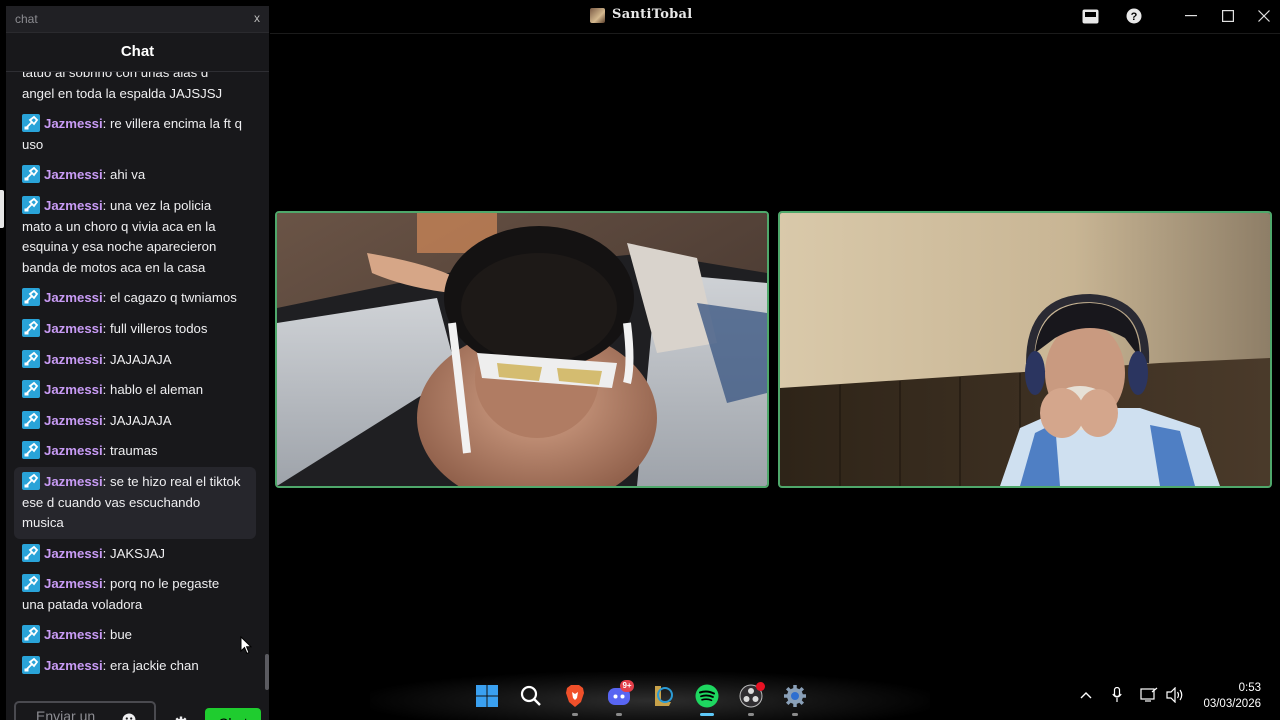 The image size is (1280, 720). What do you see at coordinates (575, 696) in the screenshot?
I see `brave-icon` at bounding box center [575, 696].